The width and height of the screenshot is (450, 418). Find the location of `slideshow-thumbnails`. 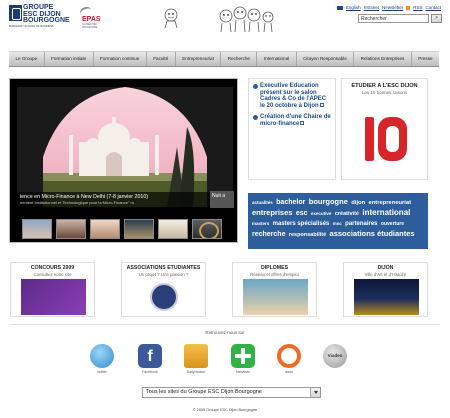

slideshow-thumbnails is located at coordinates (128, 230).